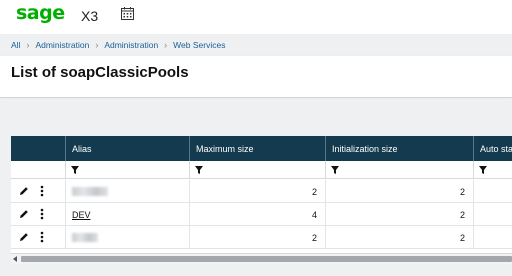 The width and height of the screenshot is (512, 276). What do you see at coordinates (127, 214) in the screenshot?
I see `alias-cell: DEV` at bounding box center [127, 214].